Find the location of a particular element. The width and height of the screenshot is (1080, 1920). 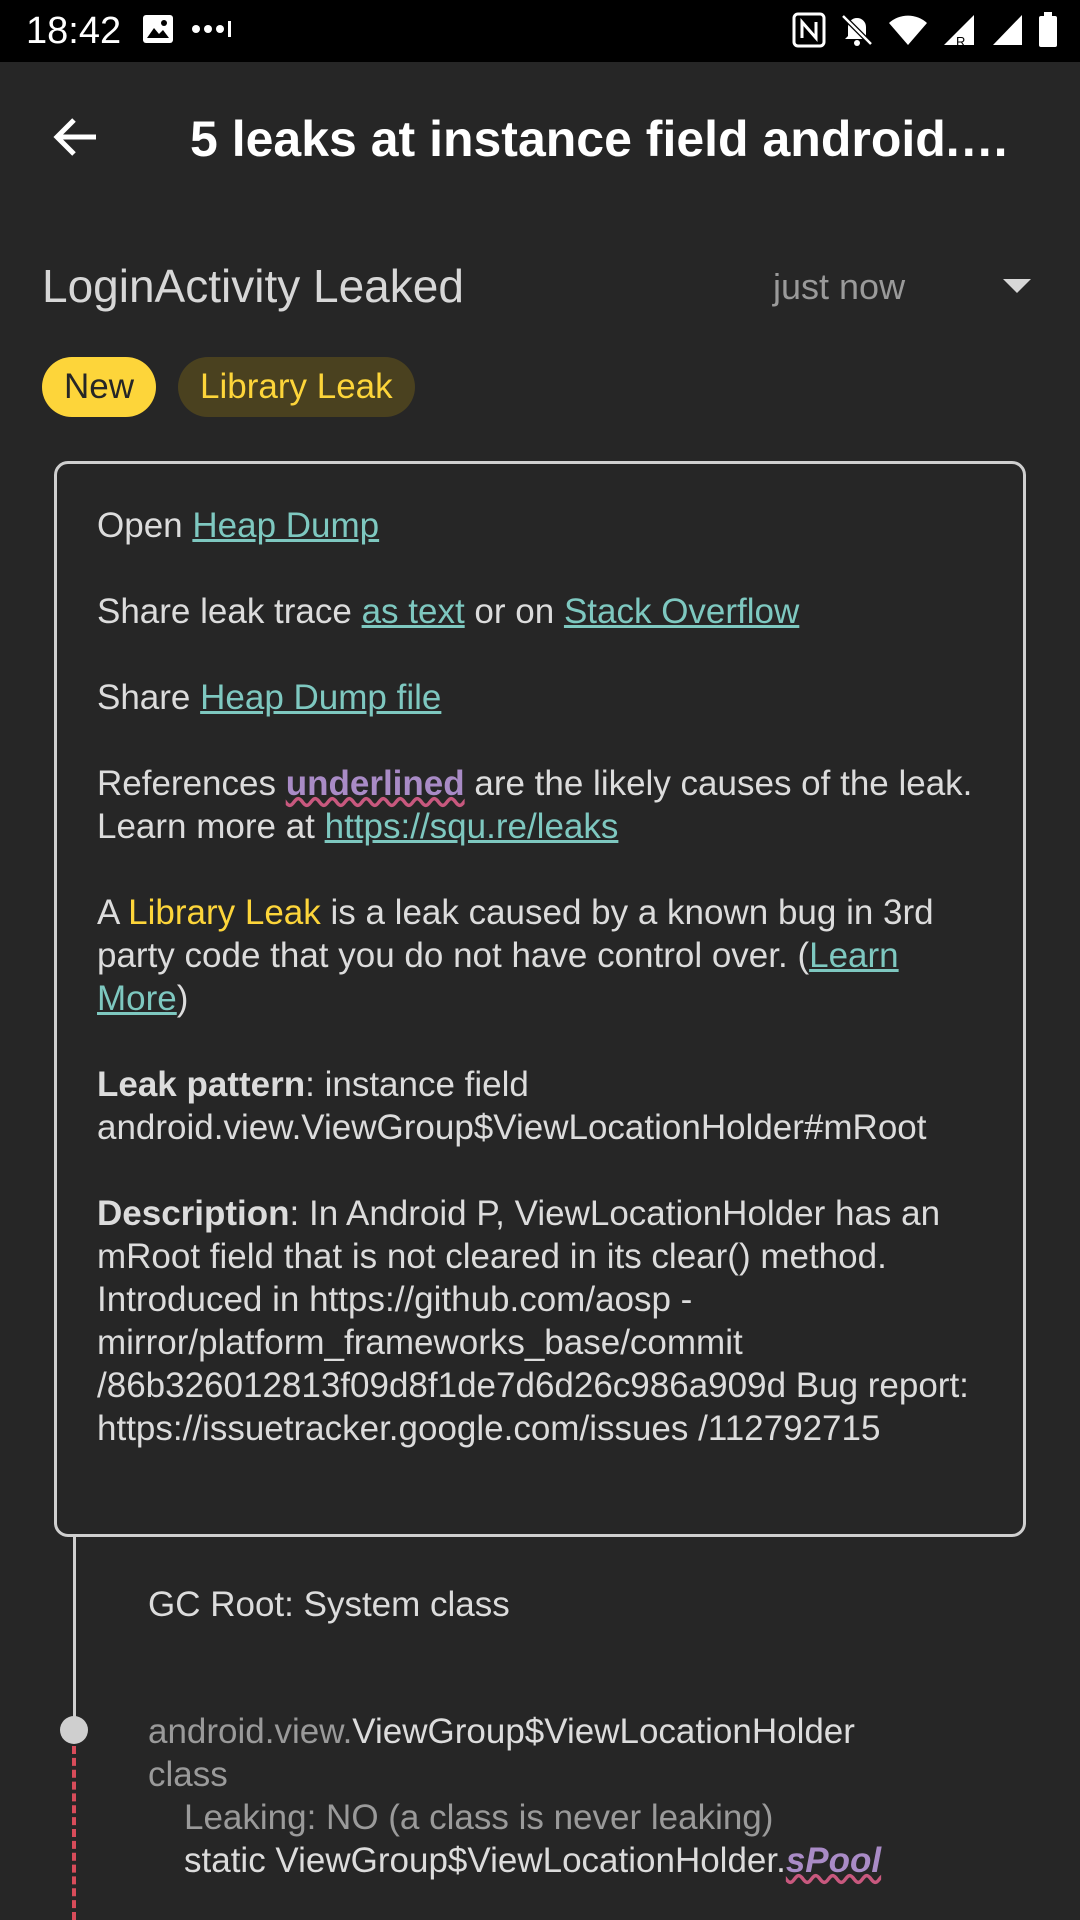

node-package: android.view. is located at coordinates (250, 1731).